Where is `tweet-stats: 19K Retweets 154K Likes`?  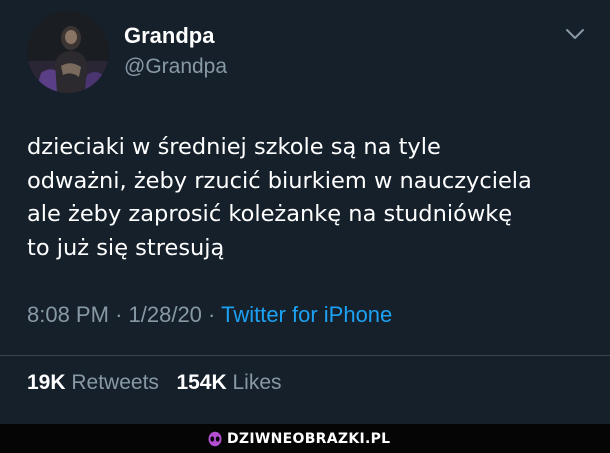 tweet-stats: 19K Retweets 154K Likes is located at coordinates (154, 383).